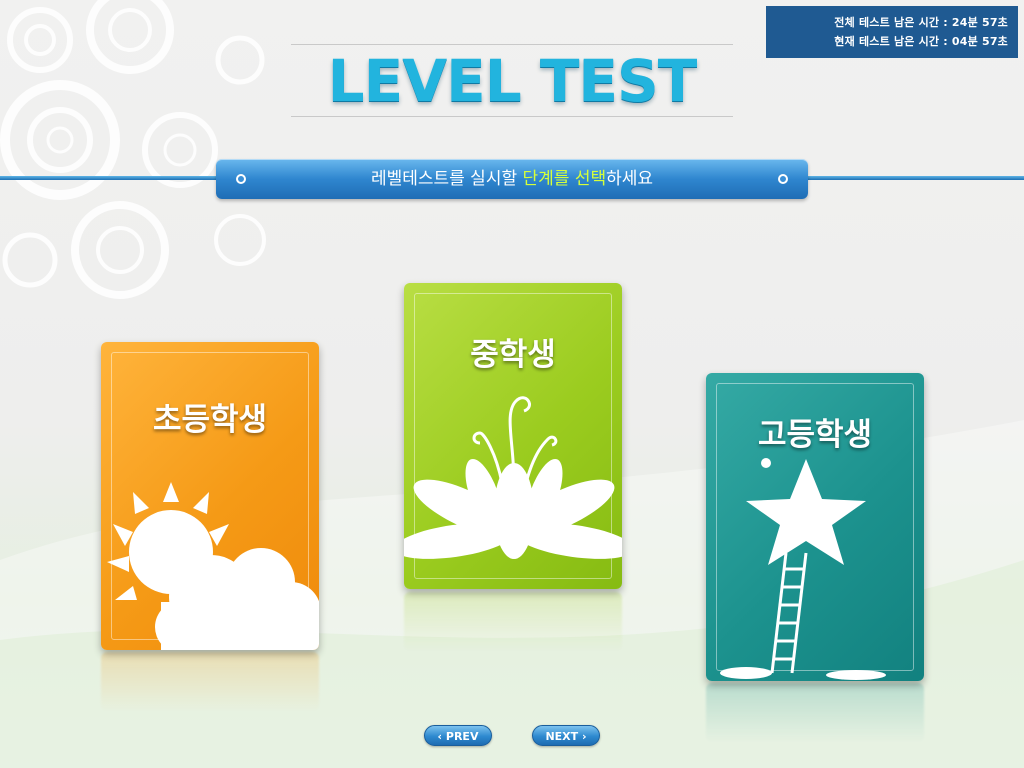 The height and width of the screenshot is (768, 1024). Describe the element at coordinates (213, 566) in the screenshot. I see `sun-cloud-icon` at that location.